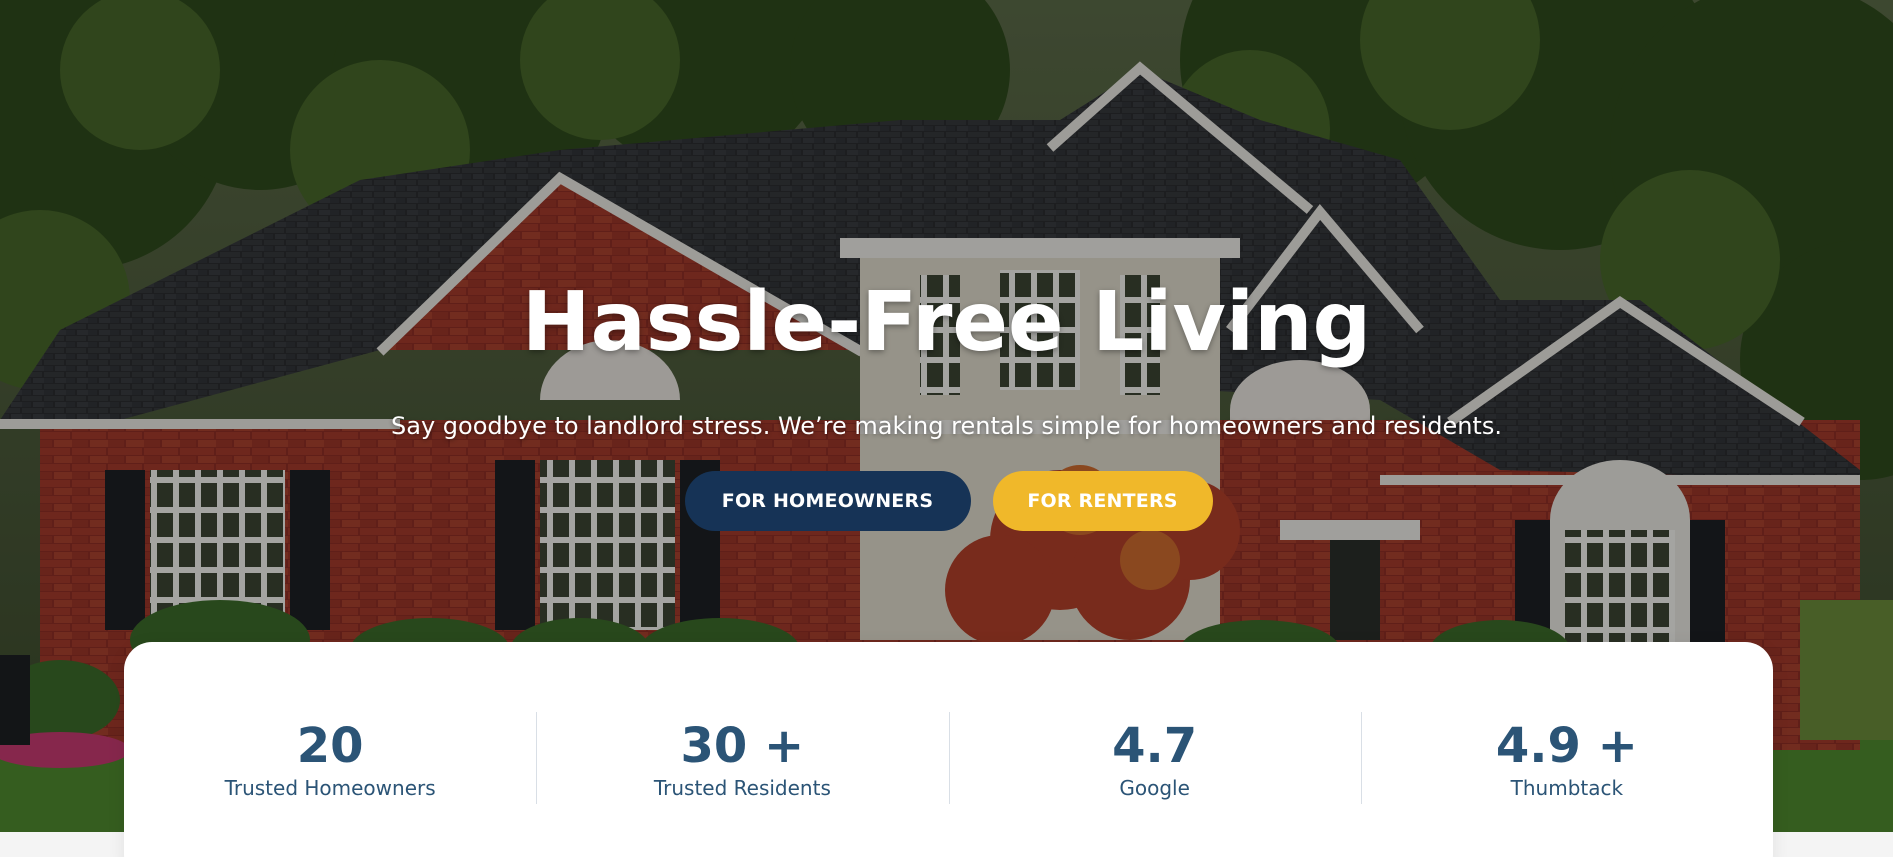 The height and width of the screenshot is (857, 1893). What do you see at coordinates (1155, 746) in the screenshot?
I see `stat-value: 4.7` at bounding box center [1155, 746].